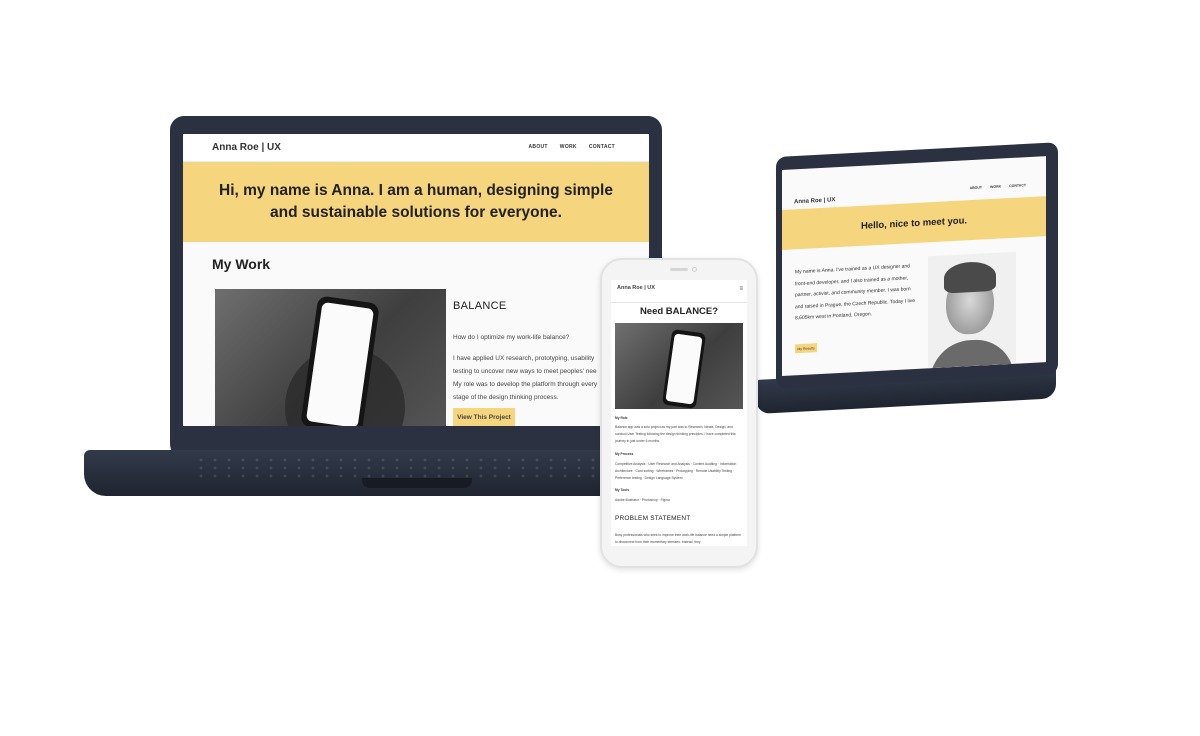  What do you see at coordinates (511, 337) in the screenshot?
I see `project-question: How do I optimize my work-life balance?` at bounding box center [511, 337].